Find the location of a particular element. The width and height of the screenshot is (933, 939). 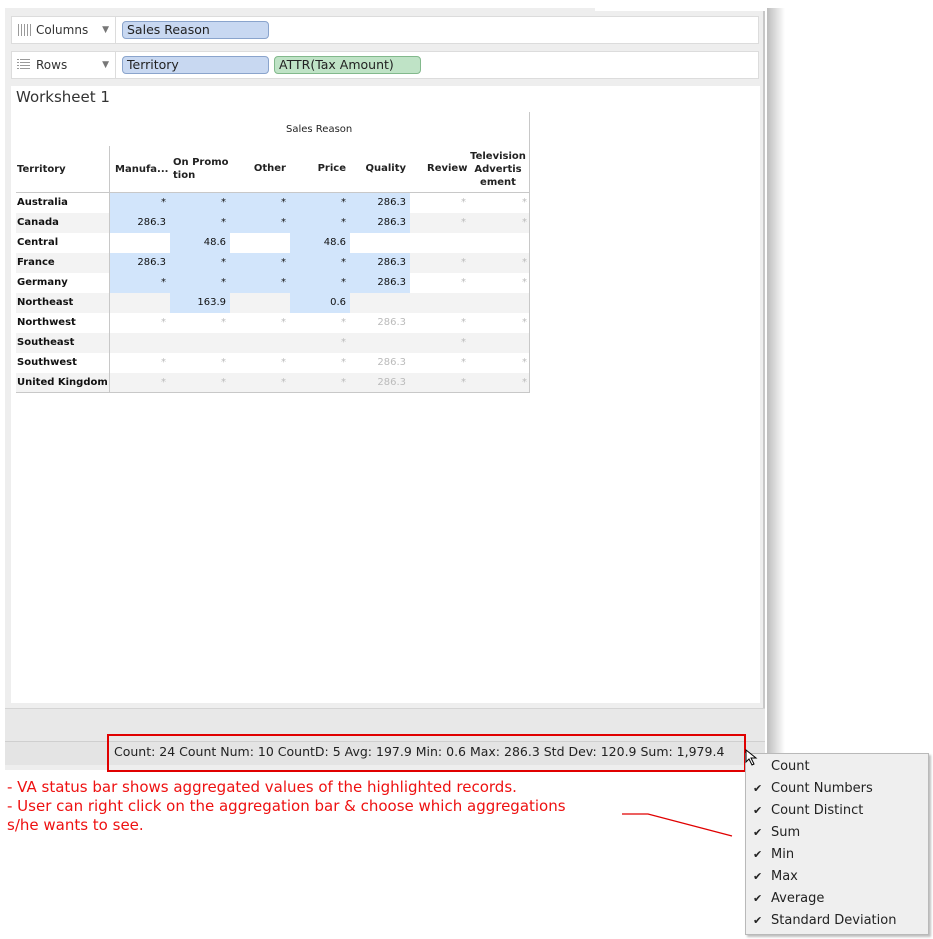

row-label: France is located at coordinates (36, 263).